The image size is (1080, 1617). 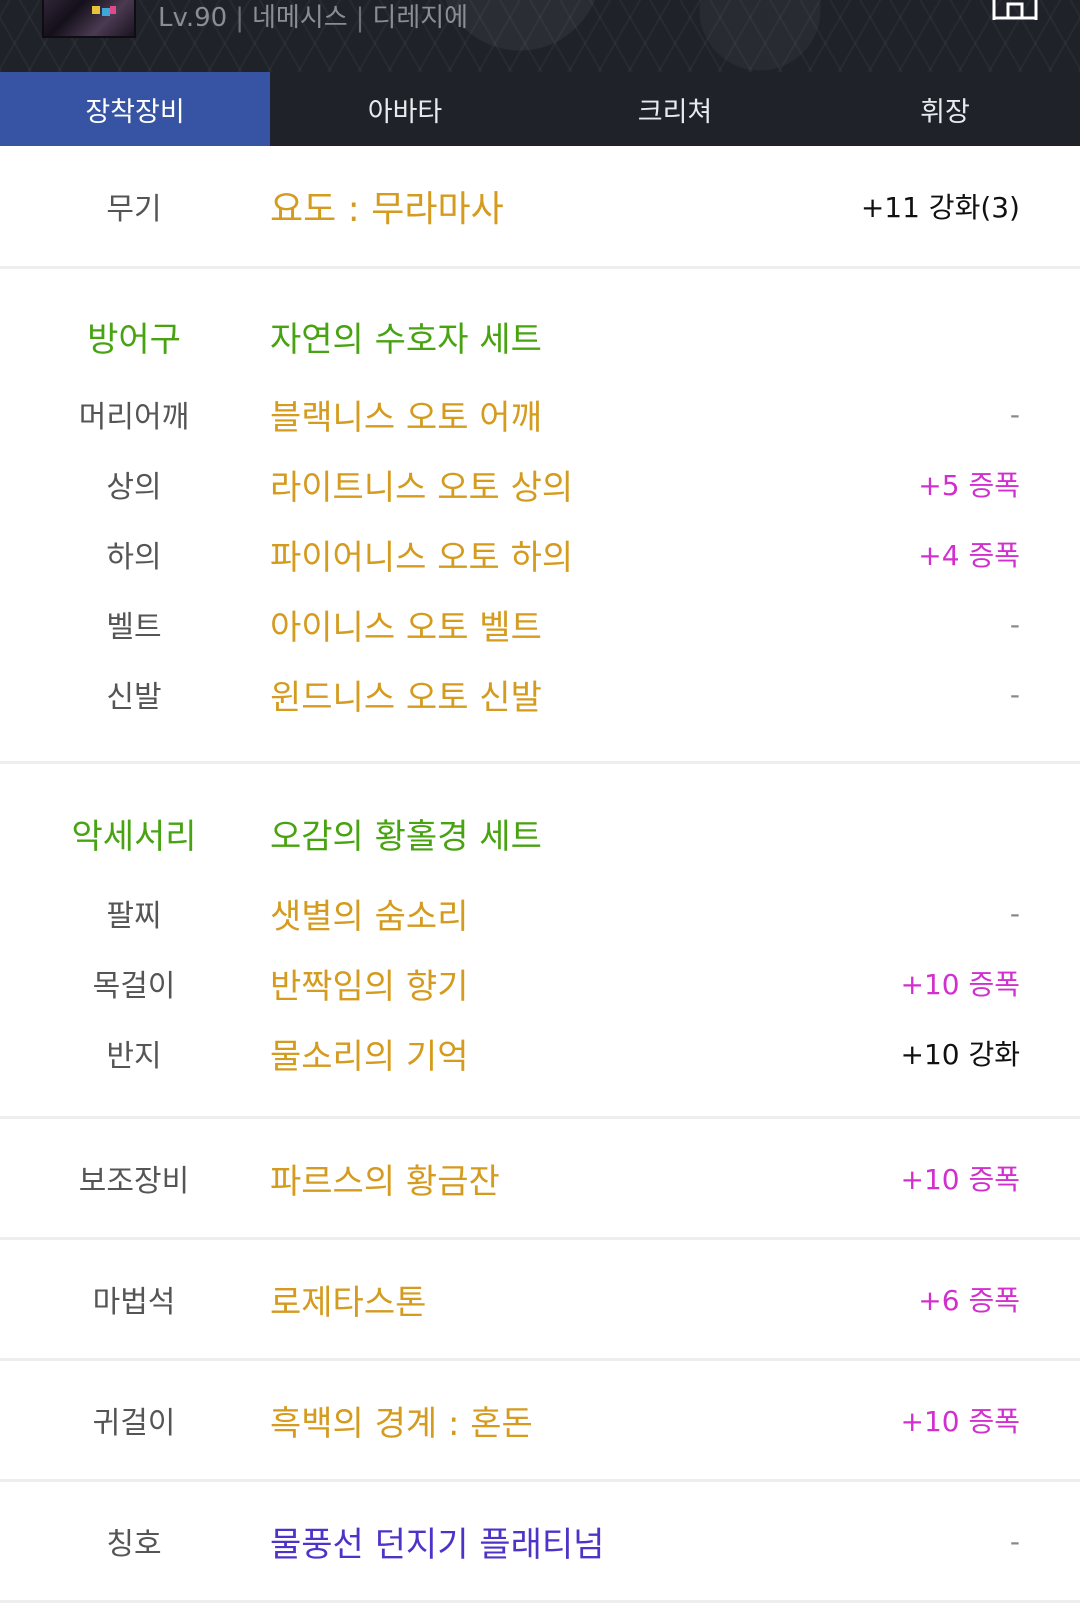 I want to click on weapon-section: 무기 요도 : 무라마사 +11 강화(3), so click(x=540, y=207).